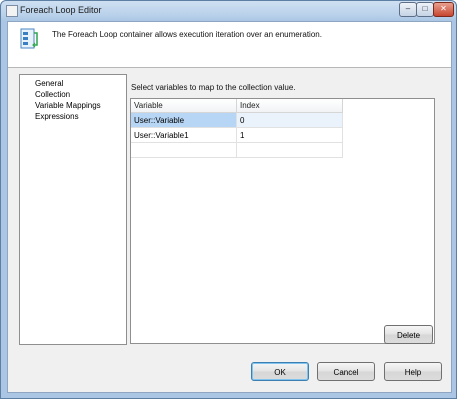 The height and width of the screenshot is (399, 457). I want to click on title-bar: Foreach Loop Editor – □ ✕, so click(228, 11).